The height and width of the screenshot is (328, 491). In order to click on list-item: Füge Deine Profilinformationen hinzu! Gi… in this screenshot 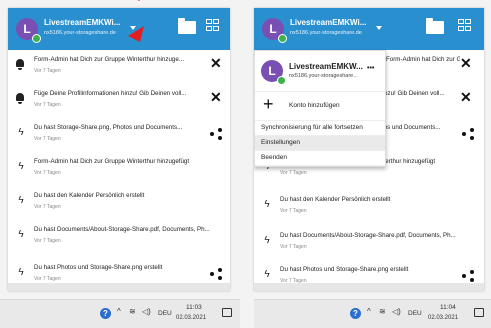, I will do `click(119, 101)`.